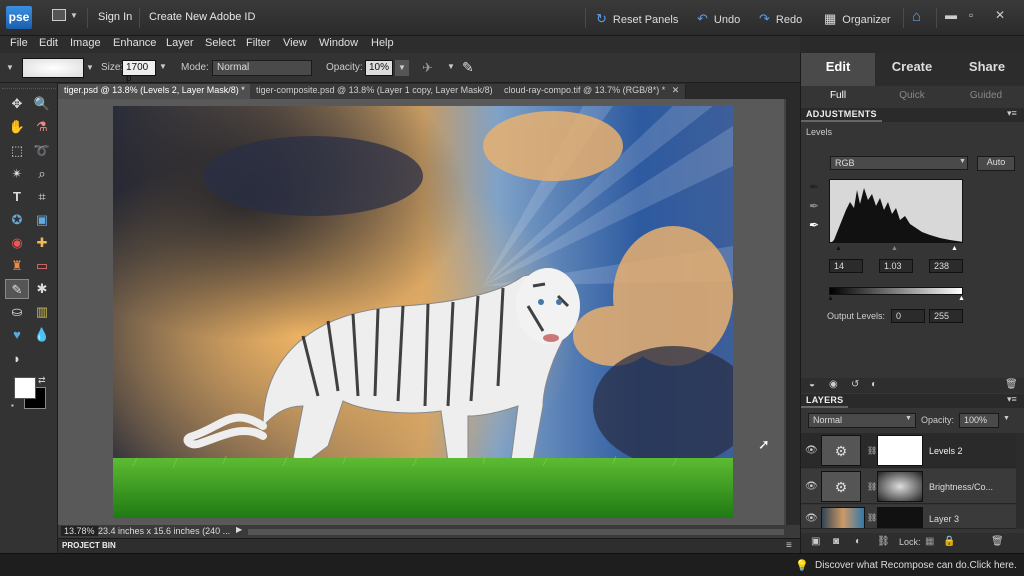 The height and width of the screenshot is (576, 1024). What do you see at coordinates (896, 266) in the screenshot?
I see `input-gamma-field: 1.03` at bounding box center [896, 266].